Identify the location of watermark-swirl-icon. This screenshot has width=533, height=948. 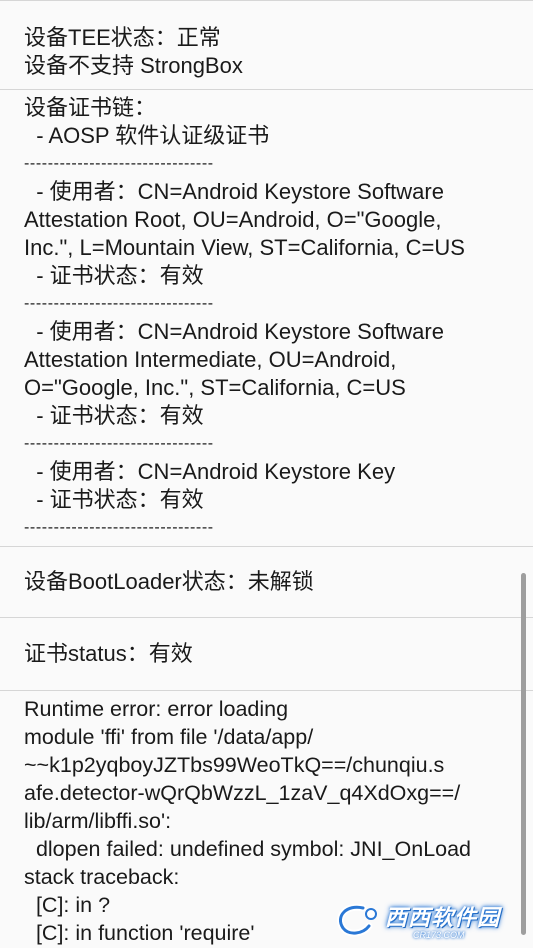
(357, 920).